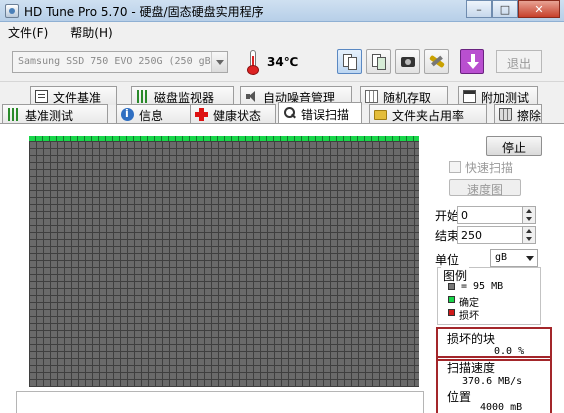 This screenshot has height=413, width=564. What do you see at coordinates (55, 113) in the screenshot?
I see `tab-benchmark: 基准测试` at bounding box center [55, 113].